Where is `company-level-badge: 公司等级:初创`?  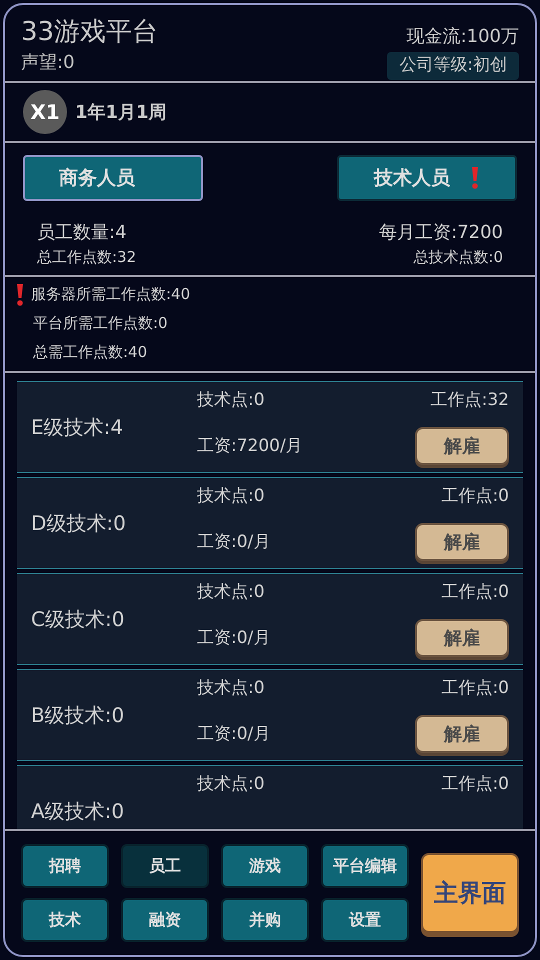 company-level-badge: 公司等级:初创 is located at coordinates (453, 66).